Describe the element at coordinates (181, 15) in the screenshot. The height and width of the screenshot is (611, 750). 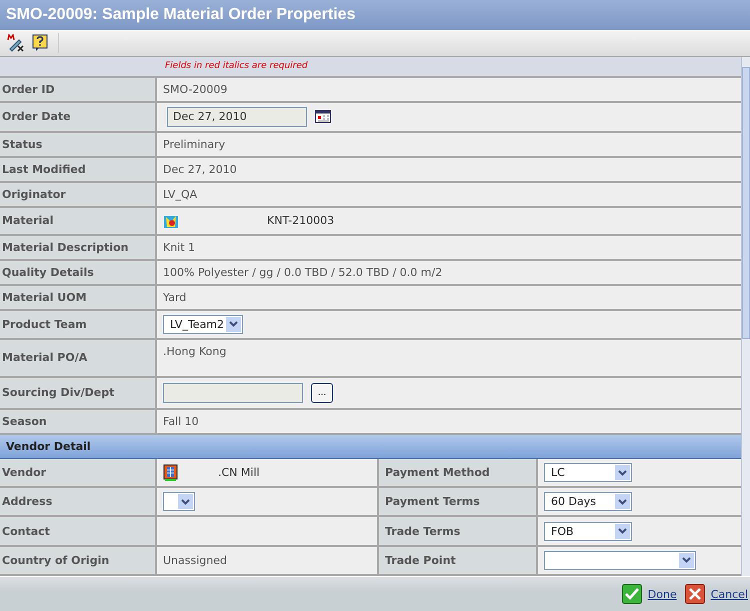
I see `window-title: SMO-20009: Sample Material Order Properties` at that location.